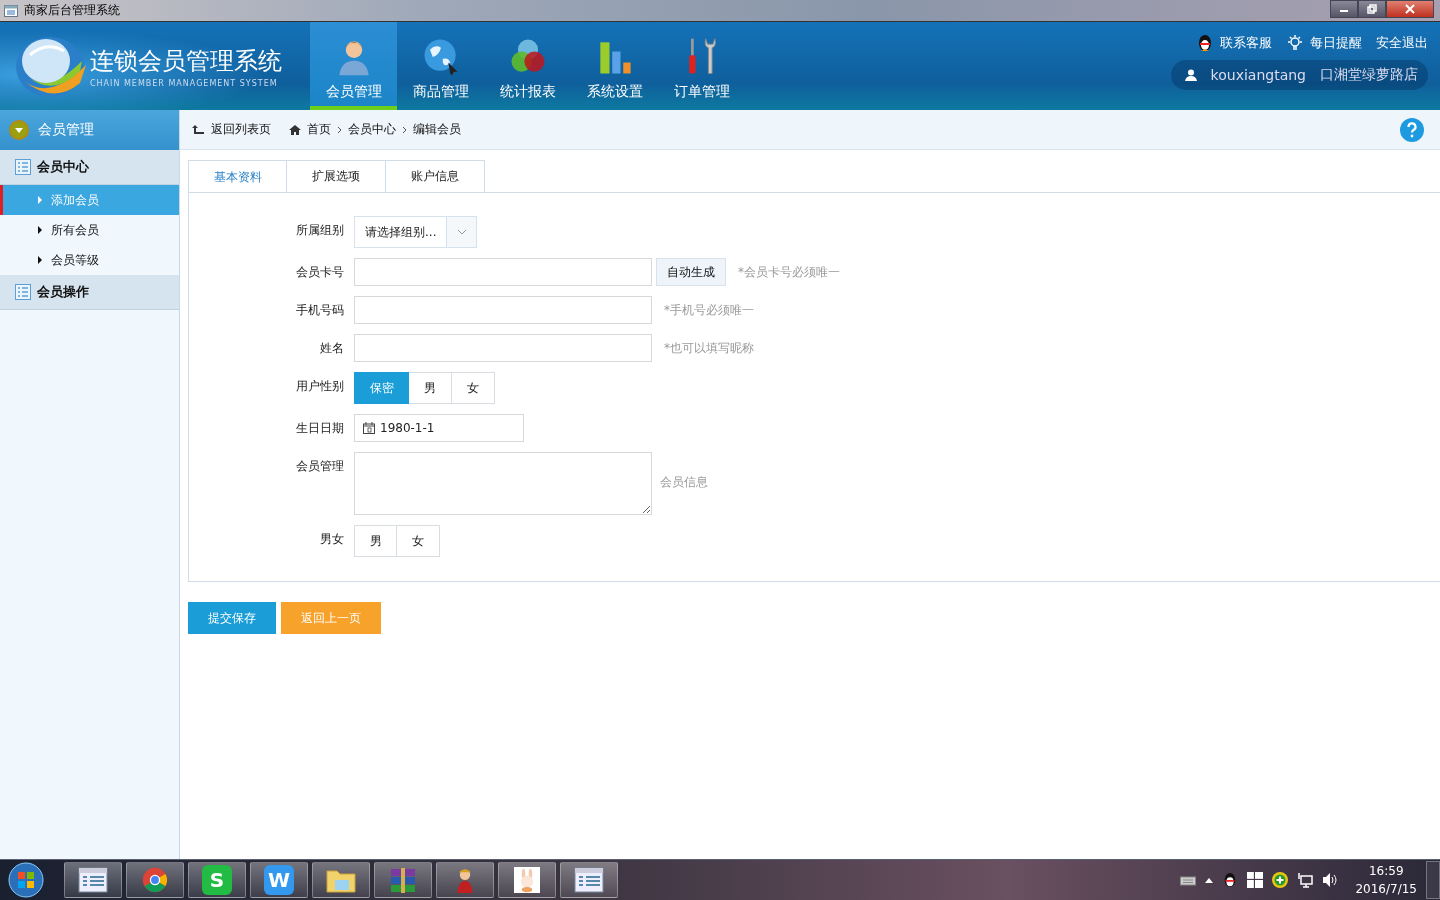 This screenshot has height=900, width=1440. What do you see at coordinates (19, 130) in the screenshot?
I see `dropdown-circle-icon` at bounding box center [19, 130].